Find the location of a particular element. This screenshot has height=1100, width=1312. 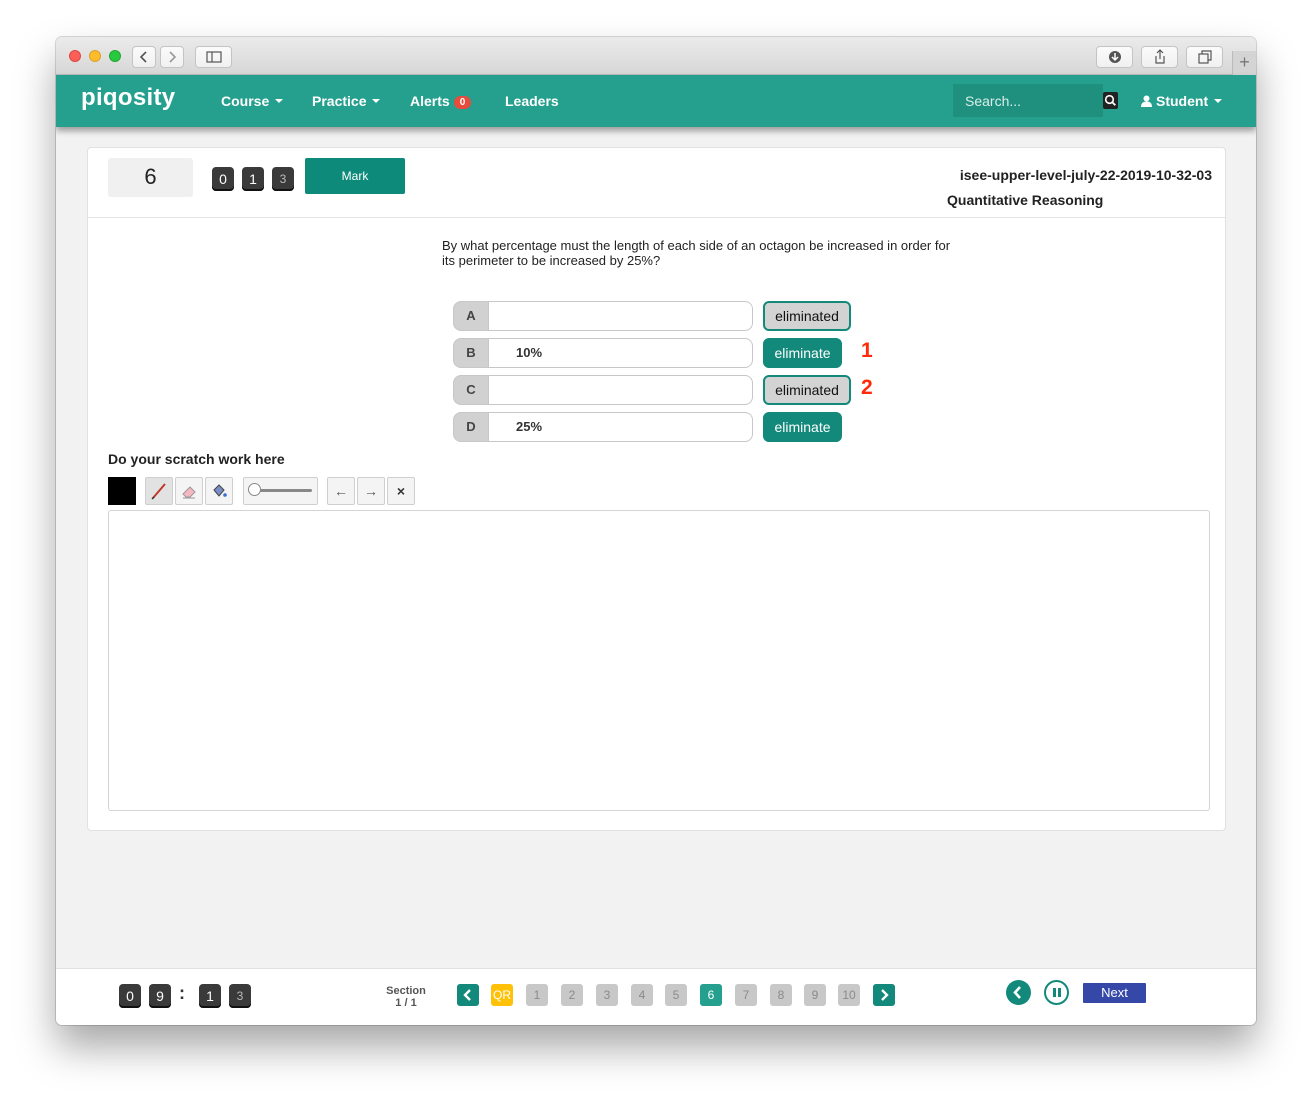

section-indicator: Section 1 / 1 is located at coordinates (406, 997).